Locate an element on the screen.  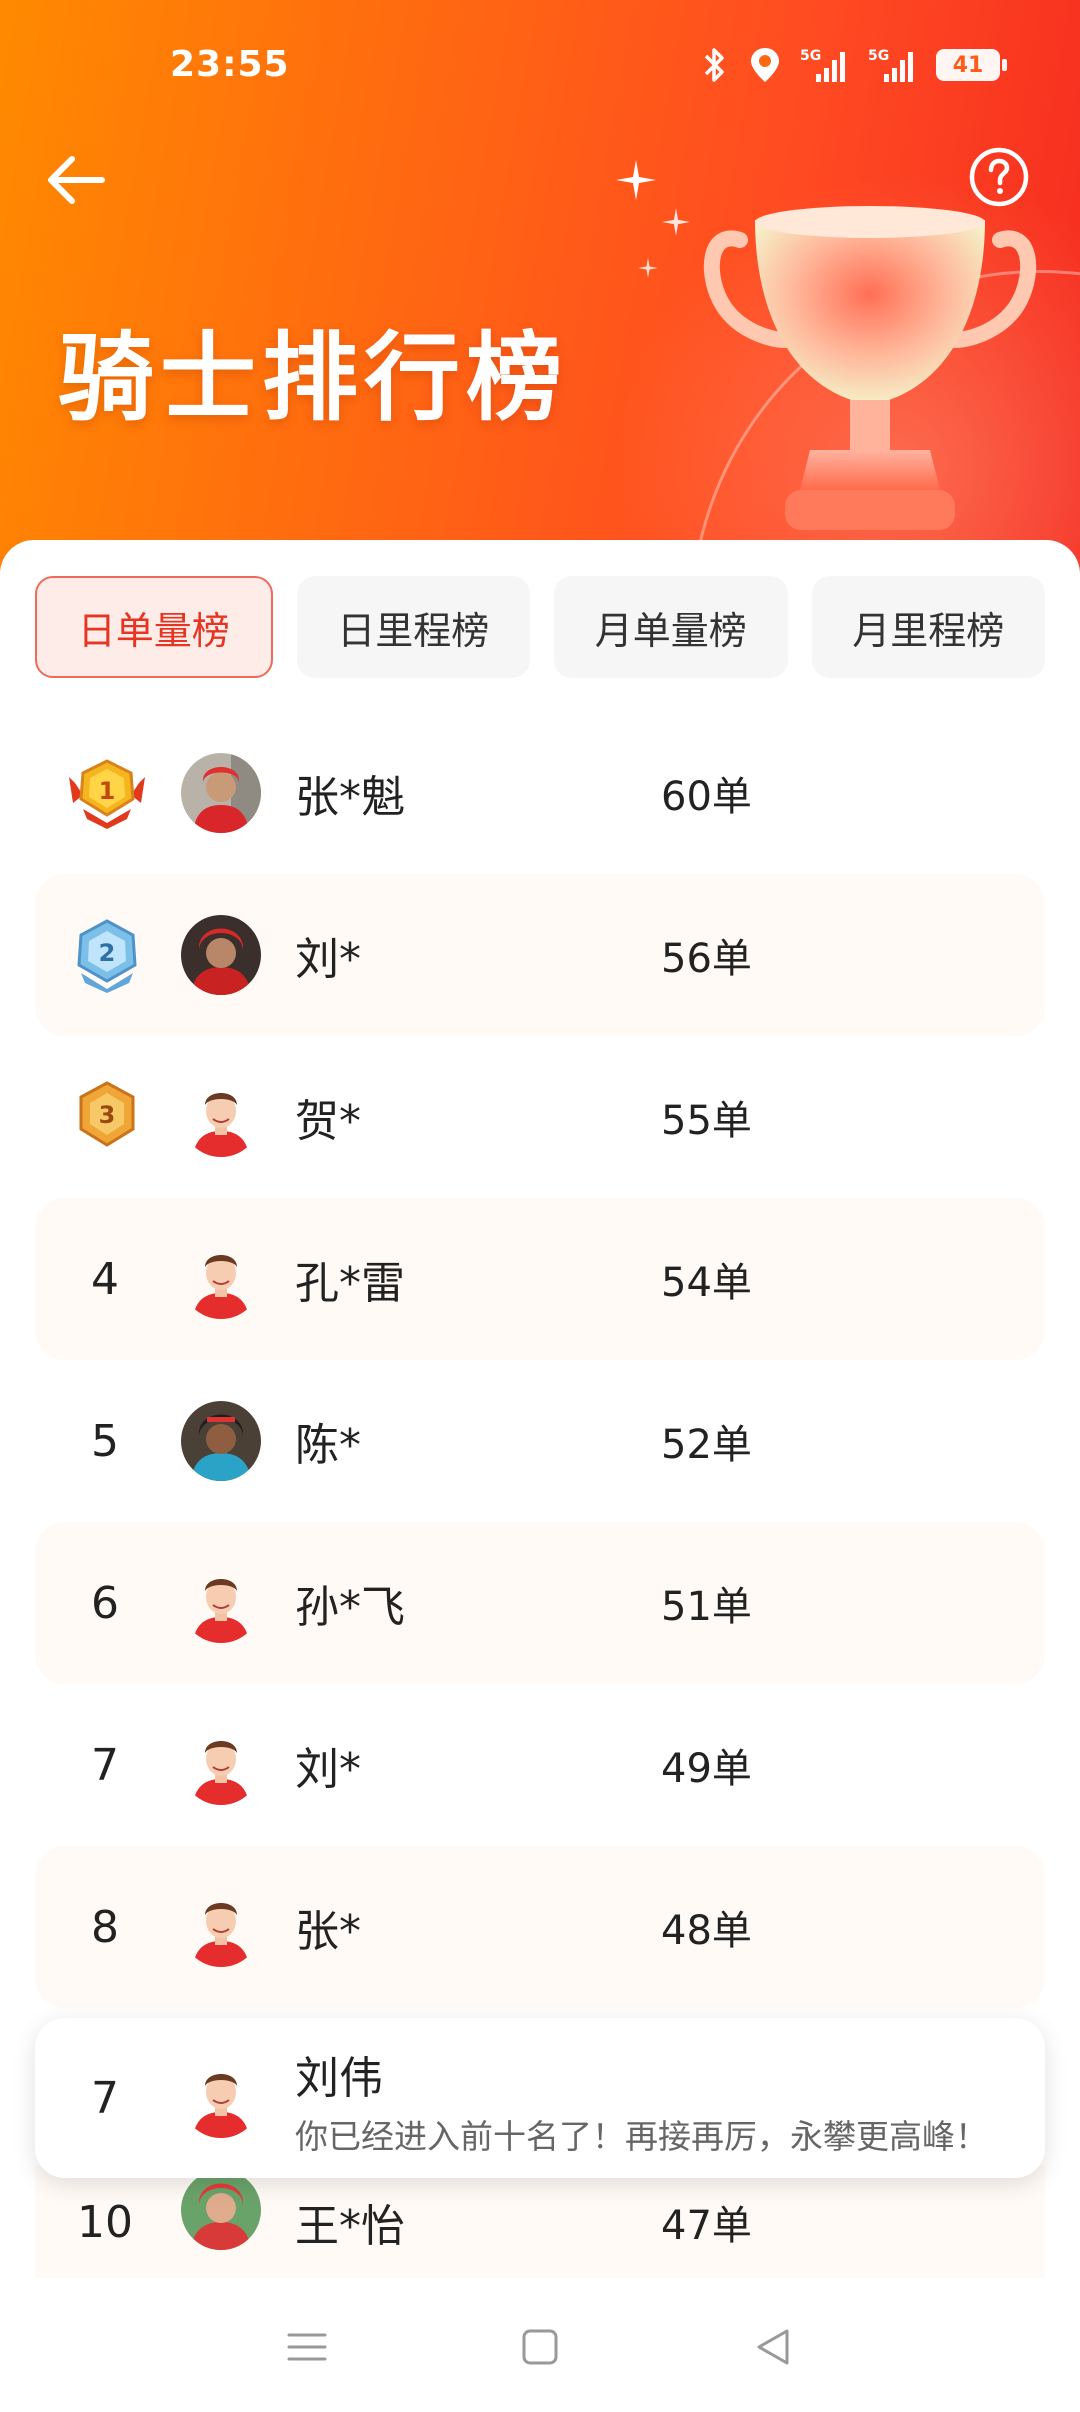
gold-medal-icon: 1 is located at coordinates (107, 794).